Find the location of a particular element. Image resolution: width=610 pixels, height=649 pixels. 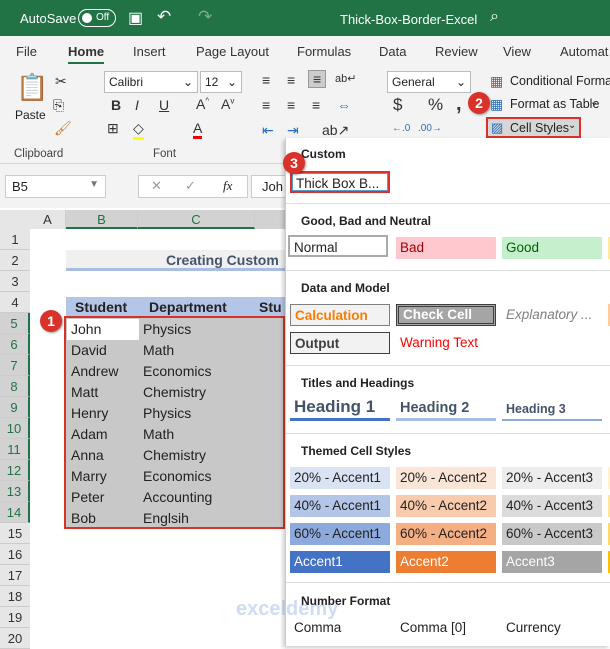

font-name-select: Calibri ⌄ is located at coordinates (151, 82).